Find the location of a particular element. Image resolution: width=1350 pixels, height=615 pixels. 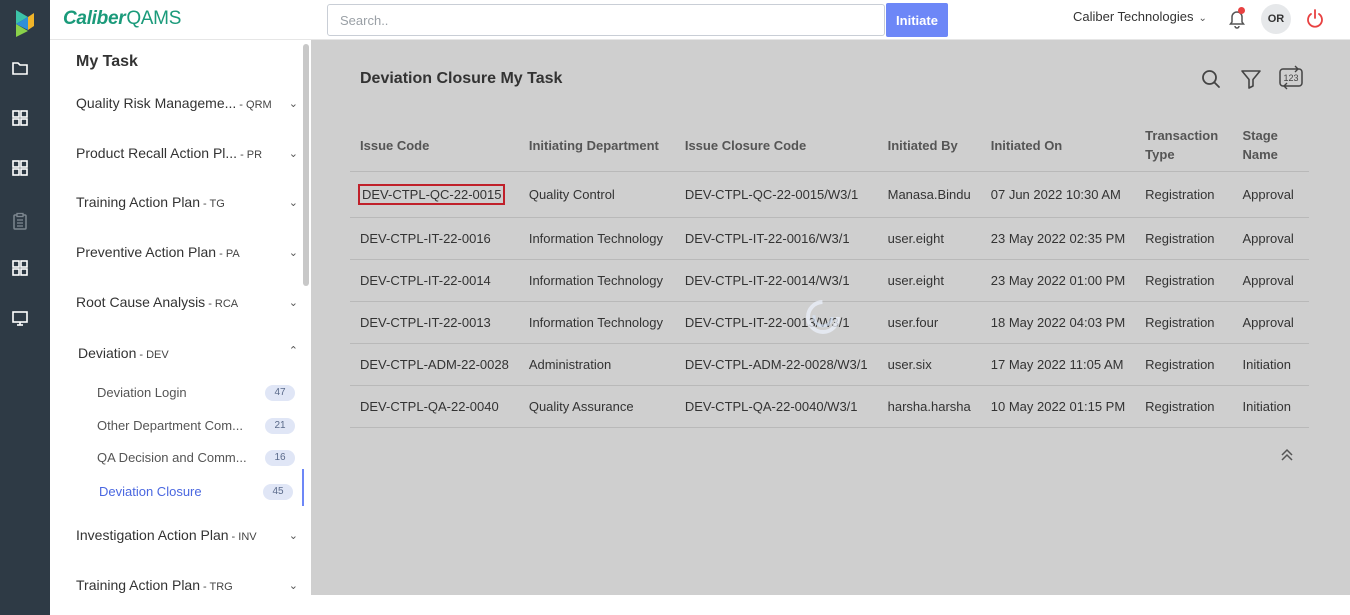

closure-code-cell: DEV-CTPL-QA-22-0040/W3/1 is located at coordinates (776, 406).